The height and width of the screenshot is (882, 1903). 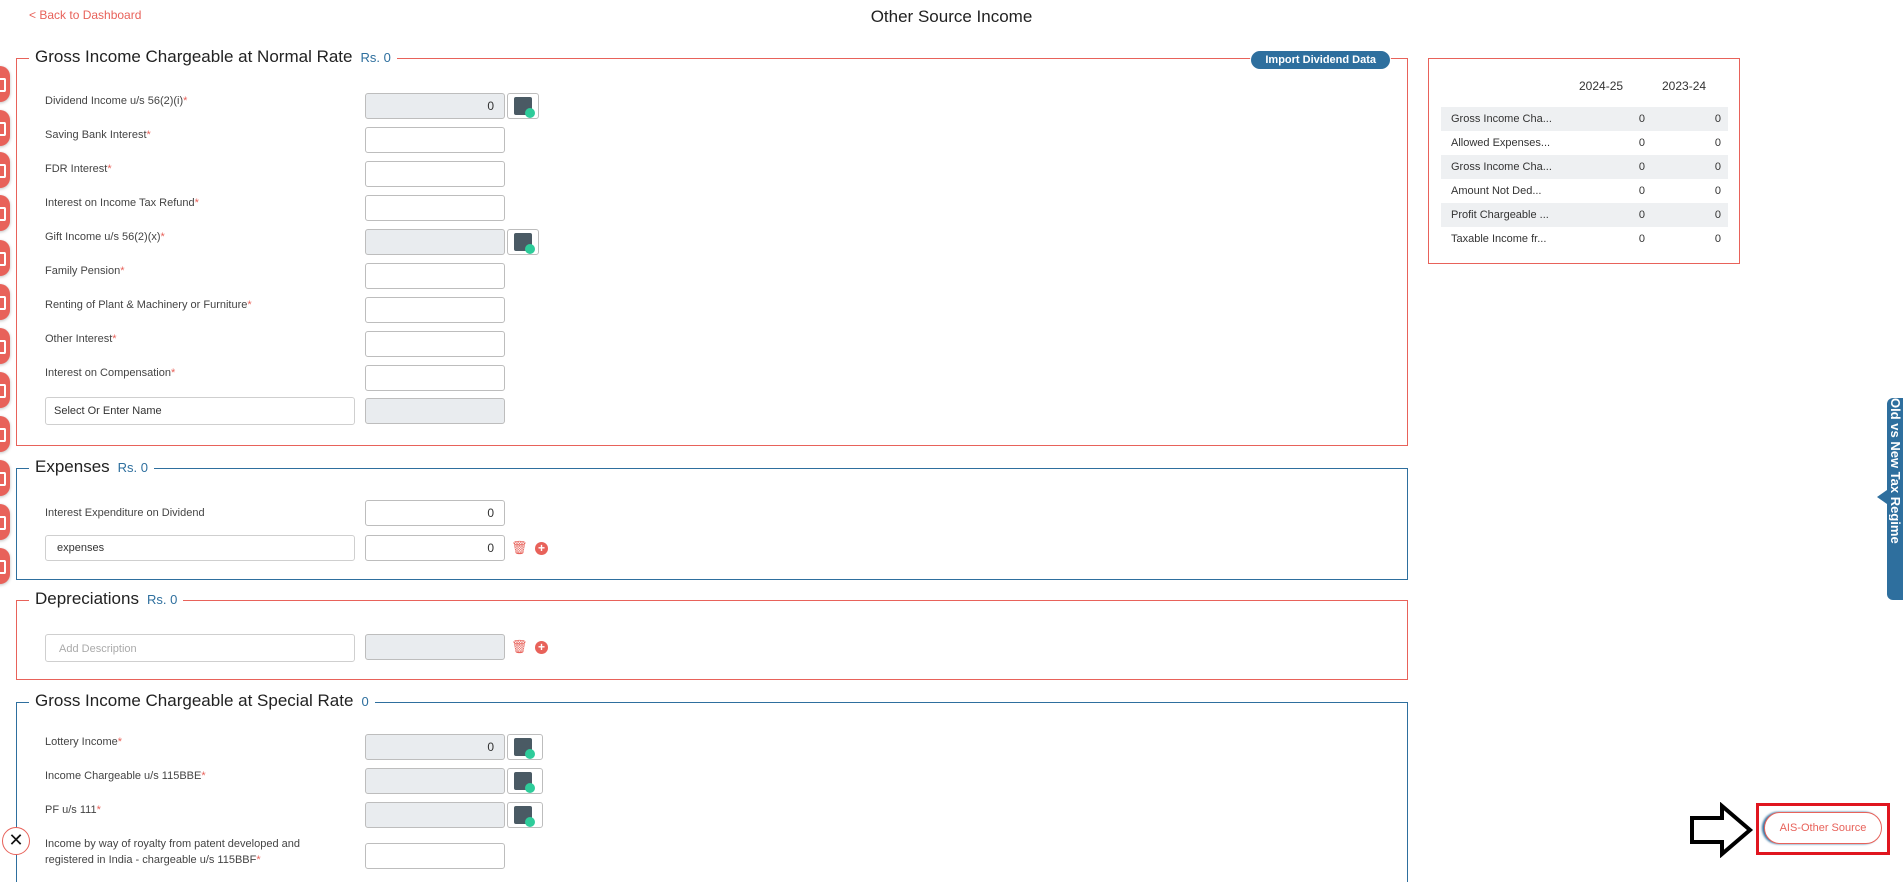 What do you see at coordinates (1586, 143) in the screenshot?
I see `summary-row: Allowed Expenses... 0 0` at bounding box center [1586, 143].